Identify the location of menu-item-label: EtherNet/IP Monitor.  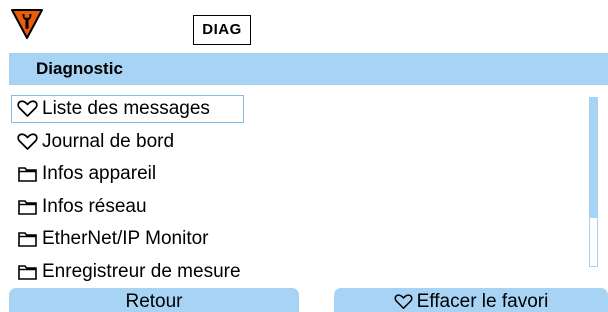
(125, 239).